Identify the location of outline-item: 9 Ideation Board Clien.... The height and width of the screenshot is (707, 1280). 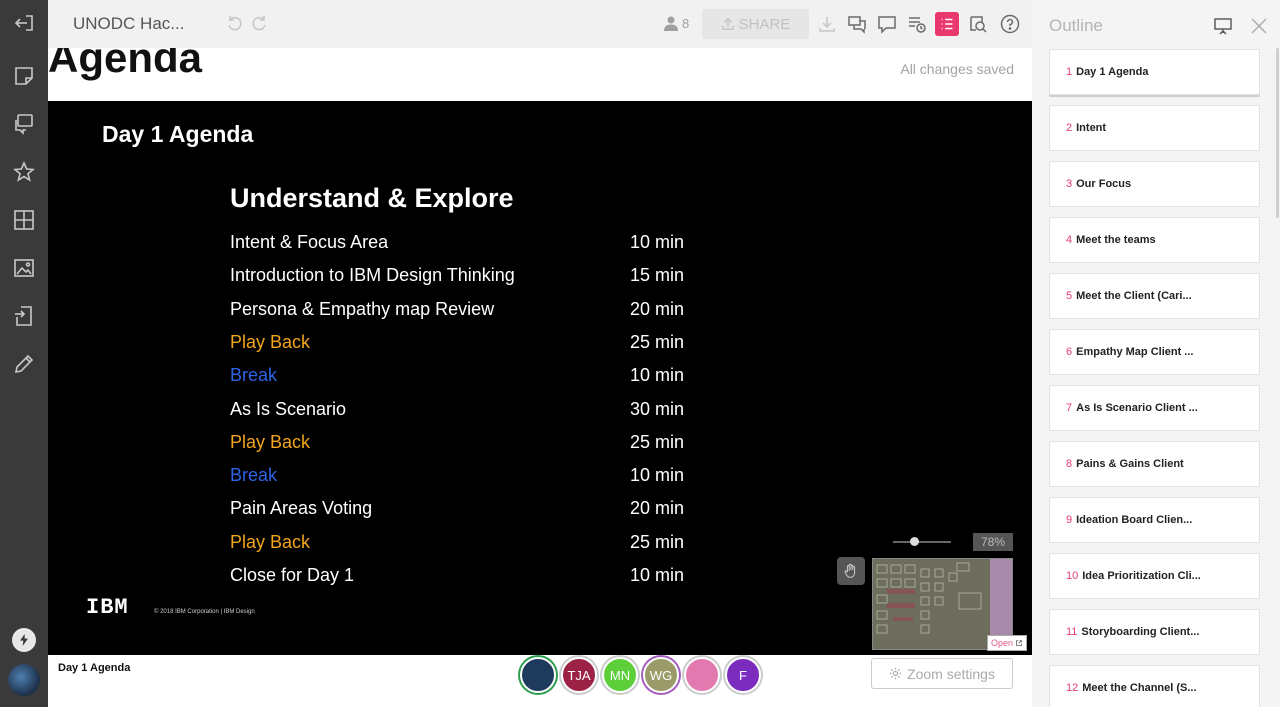
(1154, 520).